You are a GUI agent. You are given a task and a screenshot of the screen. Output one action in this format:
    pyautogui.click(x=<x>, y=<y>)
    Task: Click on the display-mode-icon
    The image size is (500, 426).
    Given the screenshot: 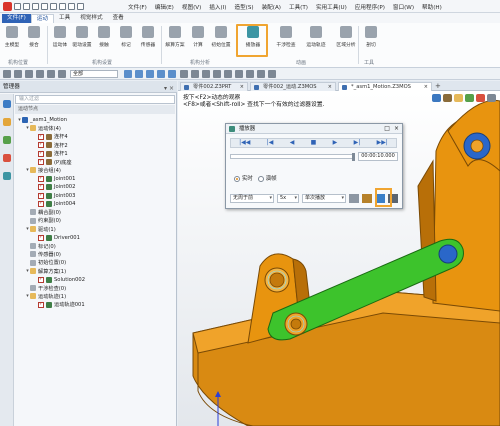 What is the action you would take?
    pyautogui.click(x=447, y=98)
    